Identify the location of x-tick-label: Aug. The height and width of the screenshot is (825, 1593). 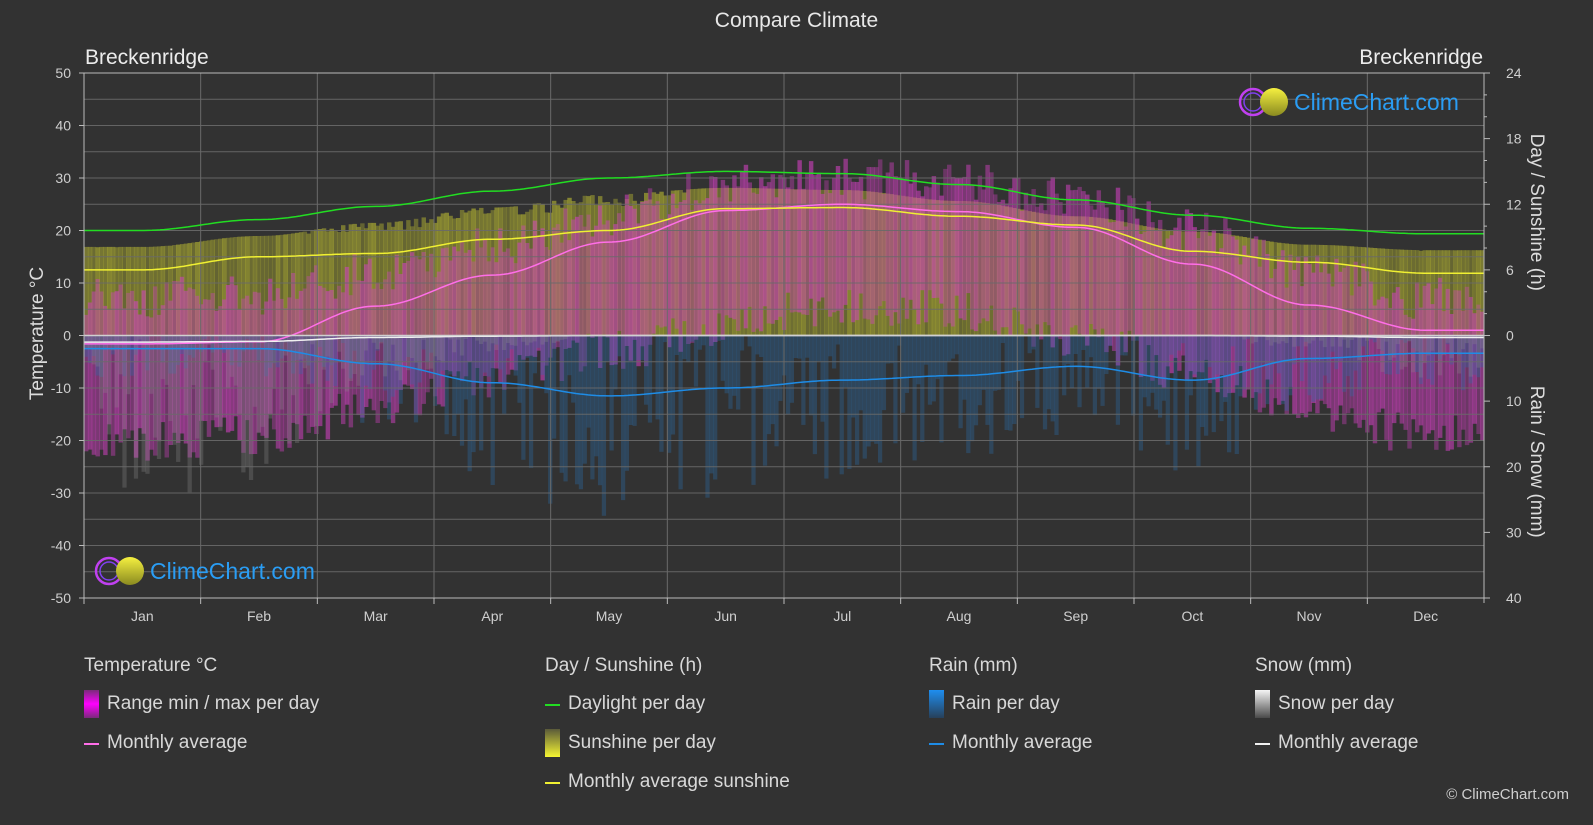
(959, 616).